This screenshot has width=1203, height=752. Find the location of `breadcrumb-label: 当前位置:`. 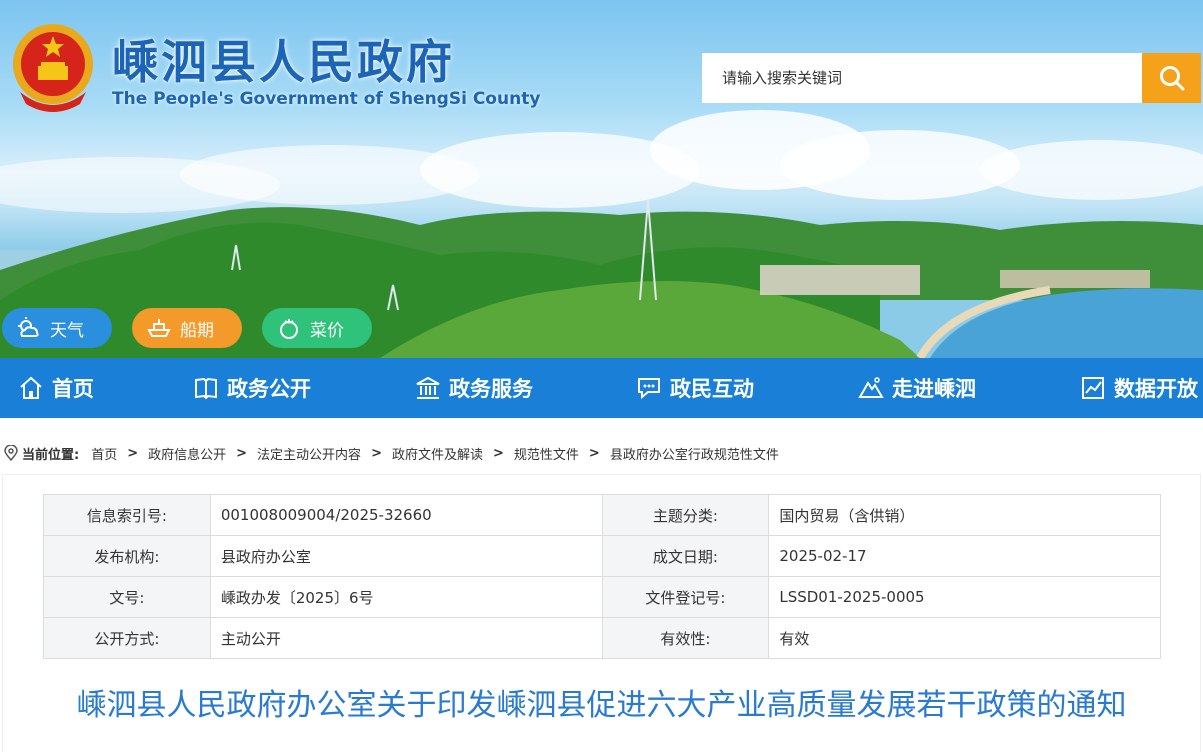

breadcrumb-label: 当前位置: is located at coordinates (51, 455).